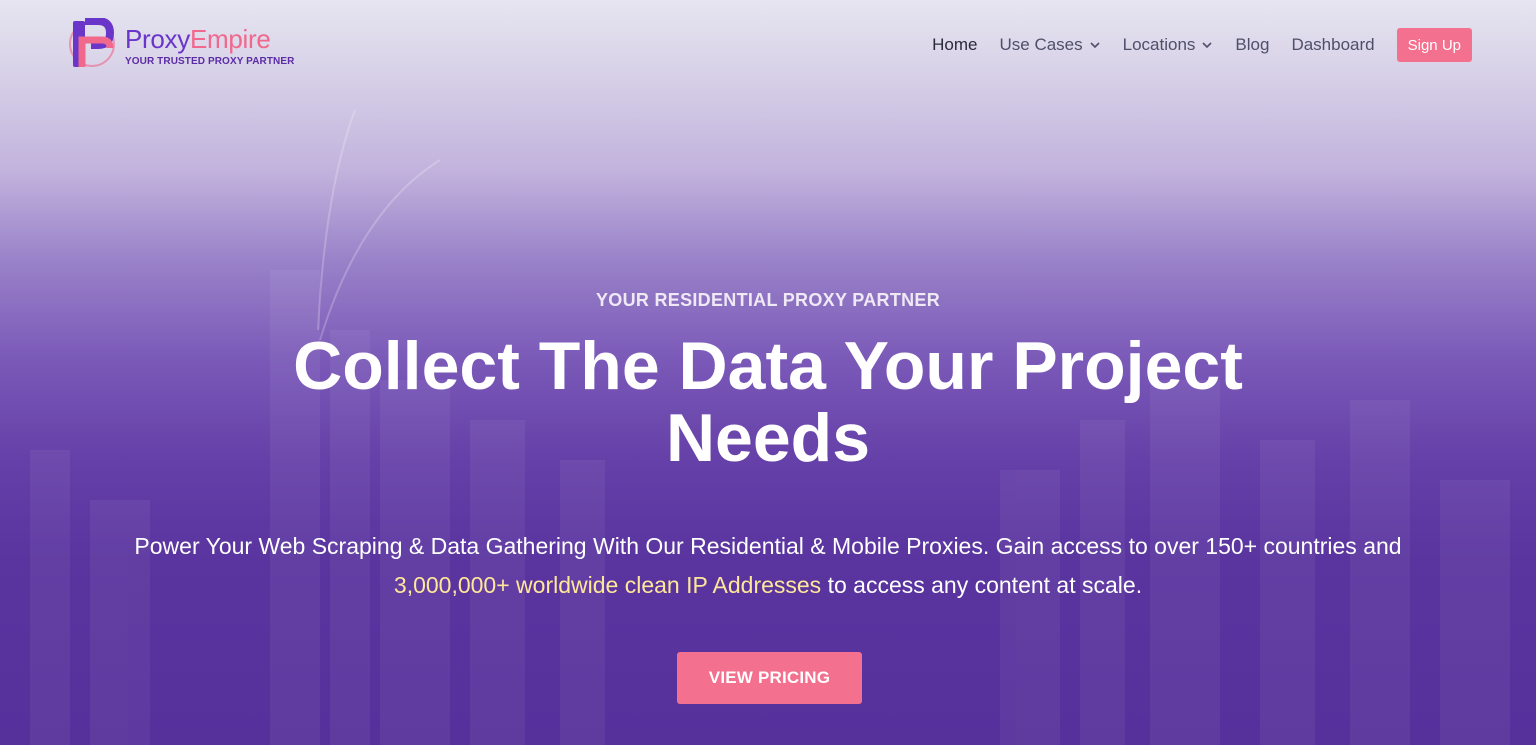 Image resolution: width=1536 pixels, height=745 pixels. I want to click on nav-dashboard: Dashboard, so click(1332, 45).